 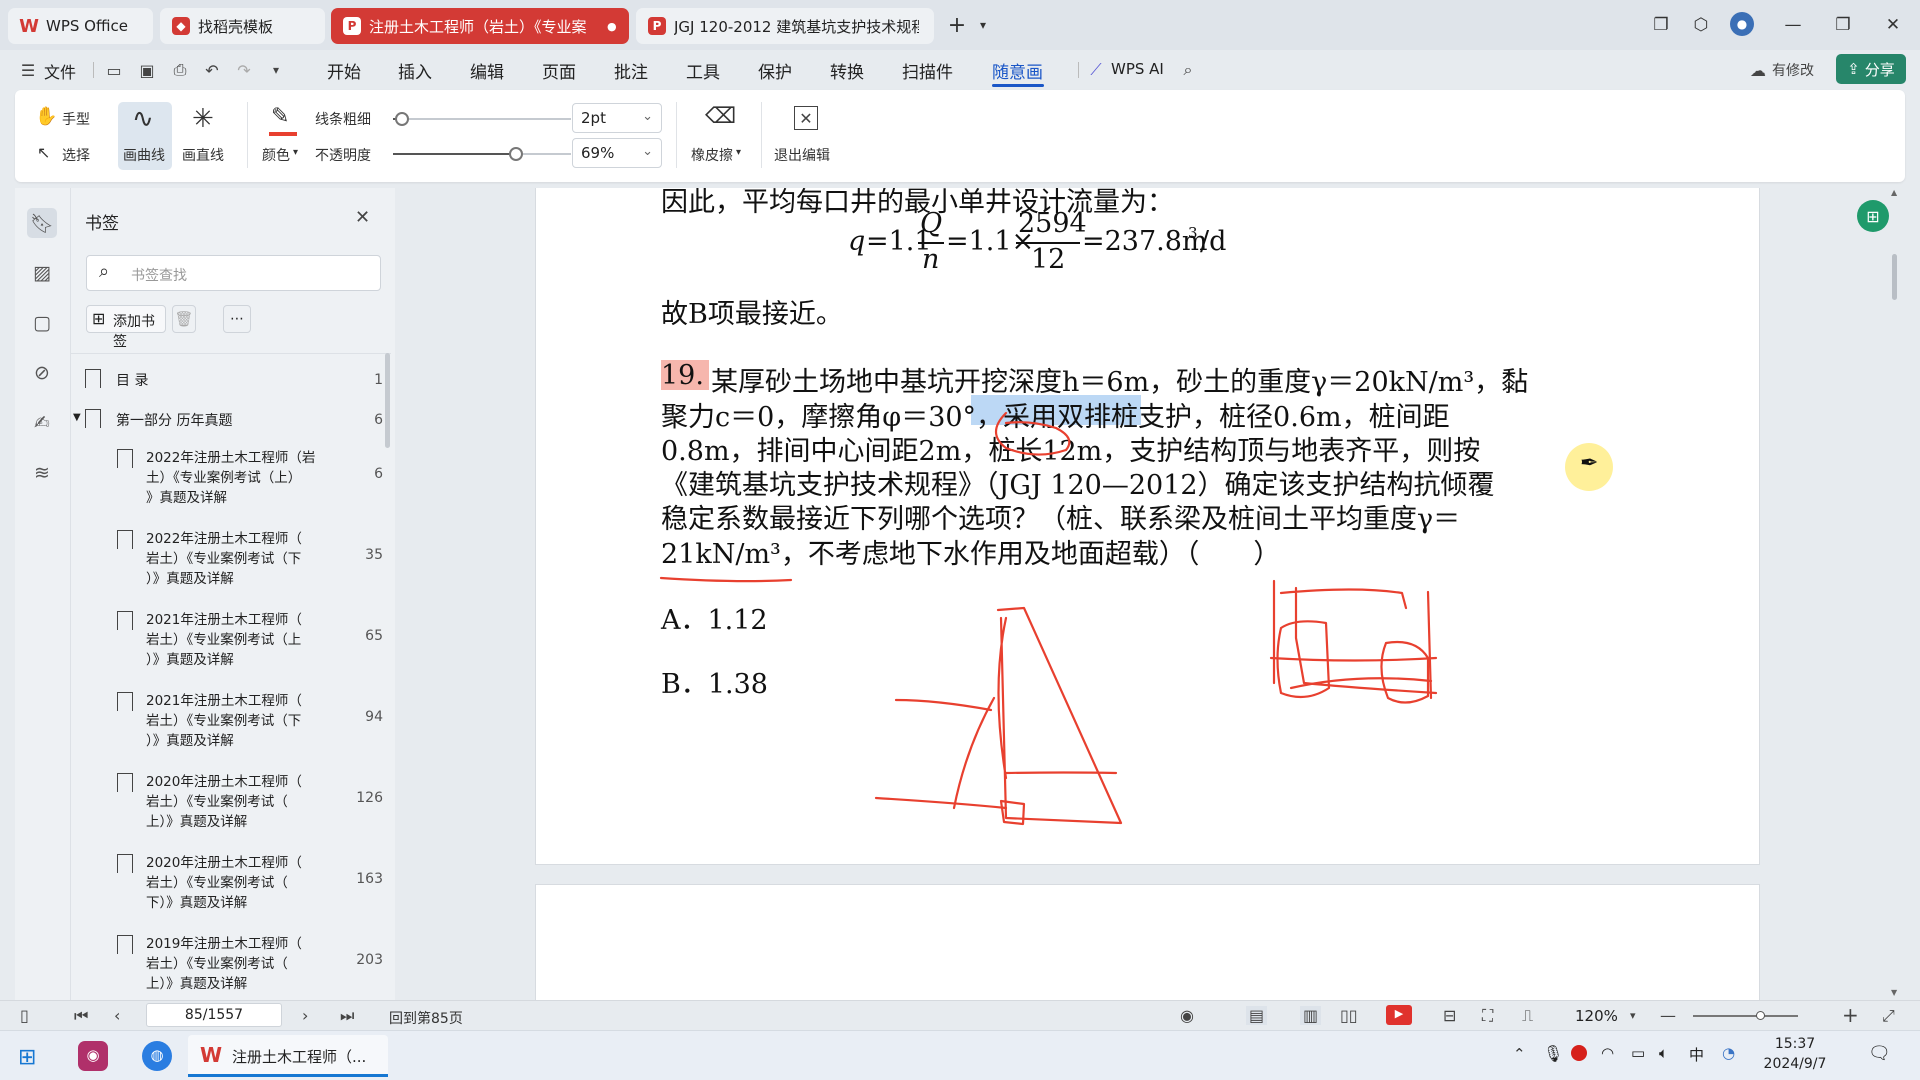 What do you see at coordinates (231, 803) in the screenshot?
I see `bookmark-item: 2020年注册土木工程师（ 岩土）《专业案例考试（ 上）》真题及详解 126` at bounding box center [231, 803].